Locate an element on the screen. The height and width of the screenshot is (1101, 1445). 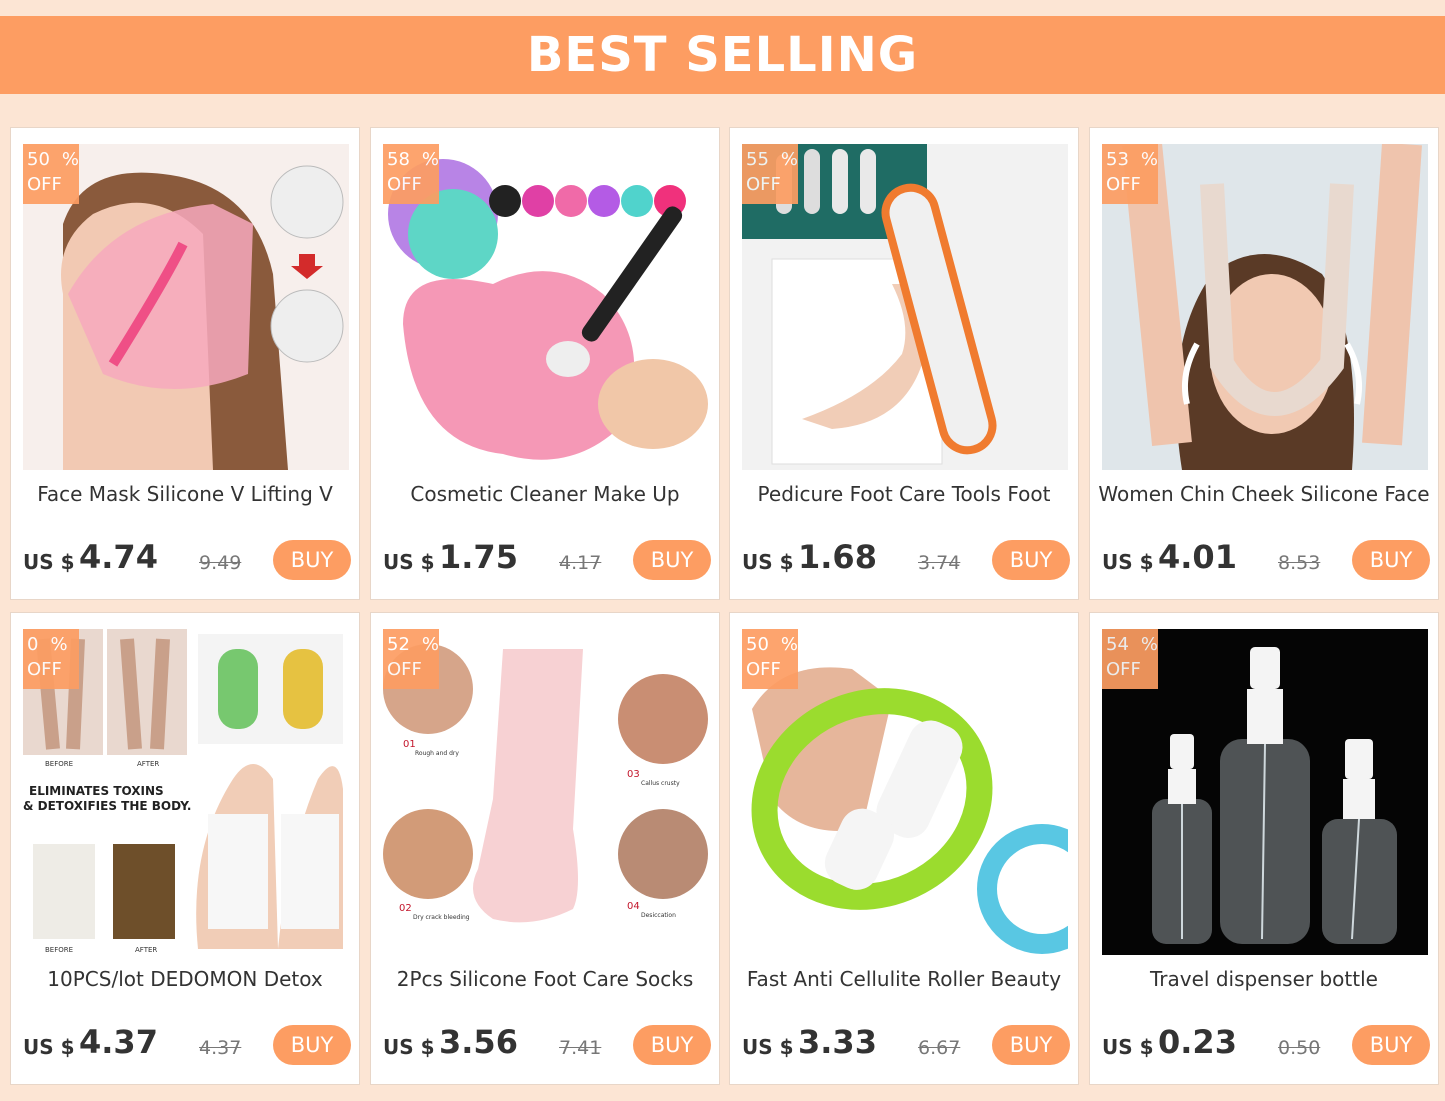
svg-text: 01 is located at coordinates (409, 744).